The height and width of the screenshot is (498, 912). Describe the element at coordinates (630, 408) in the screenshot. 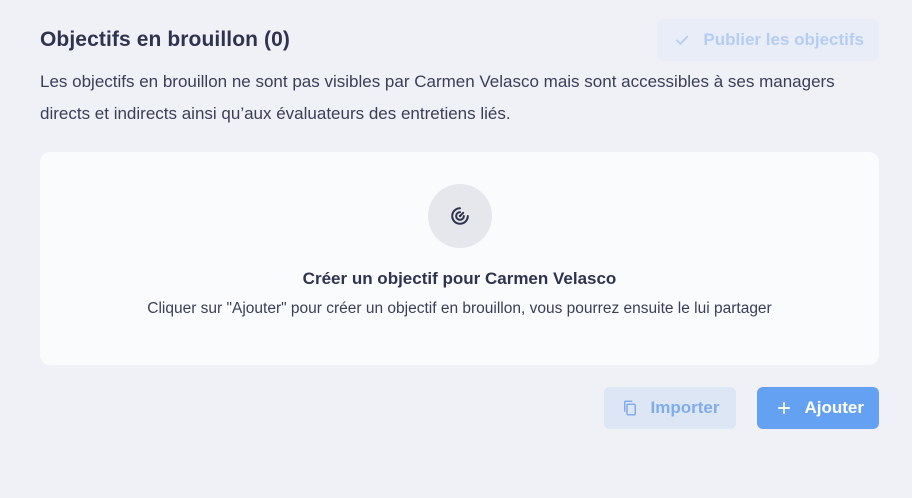

I see `copy-icon` at that location.